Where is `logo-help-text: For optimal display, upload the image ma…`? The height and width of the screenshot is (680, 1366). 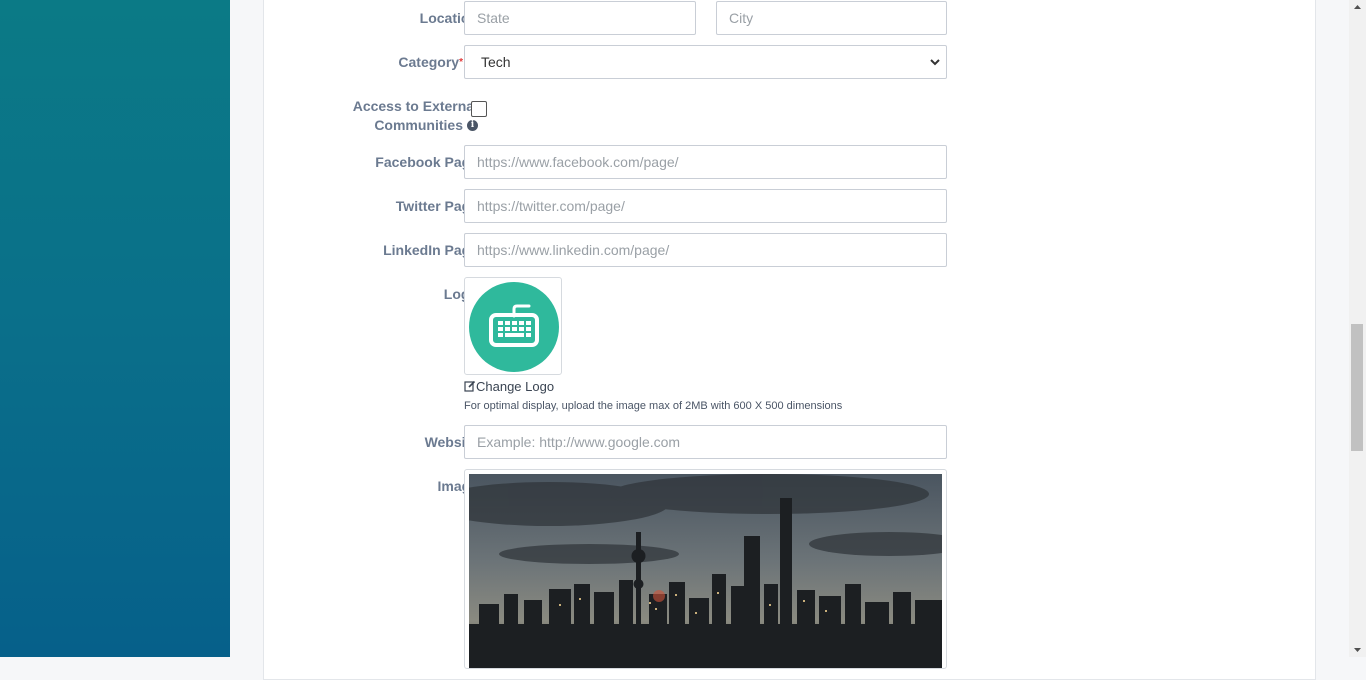
logo-help-text: For optimal display, upload the image ma… is located at coordinates (653, 406).